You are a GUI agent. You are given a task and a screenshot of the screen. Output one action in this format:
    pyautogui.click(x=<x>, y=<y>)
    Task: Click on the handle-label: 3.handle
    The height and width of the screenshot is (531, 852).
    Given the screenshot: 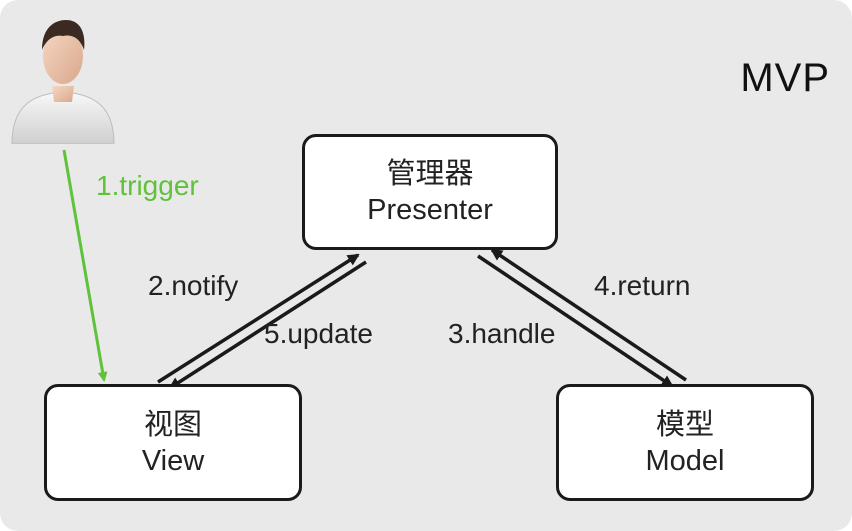 What is the action you would take?
    pyautogui.click(x=502, y=333)
    